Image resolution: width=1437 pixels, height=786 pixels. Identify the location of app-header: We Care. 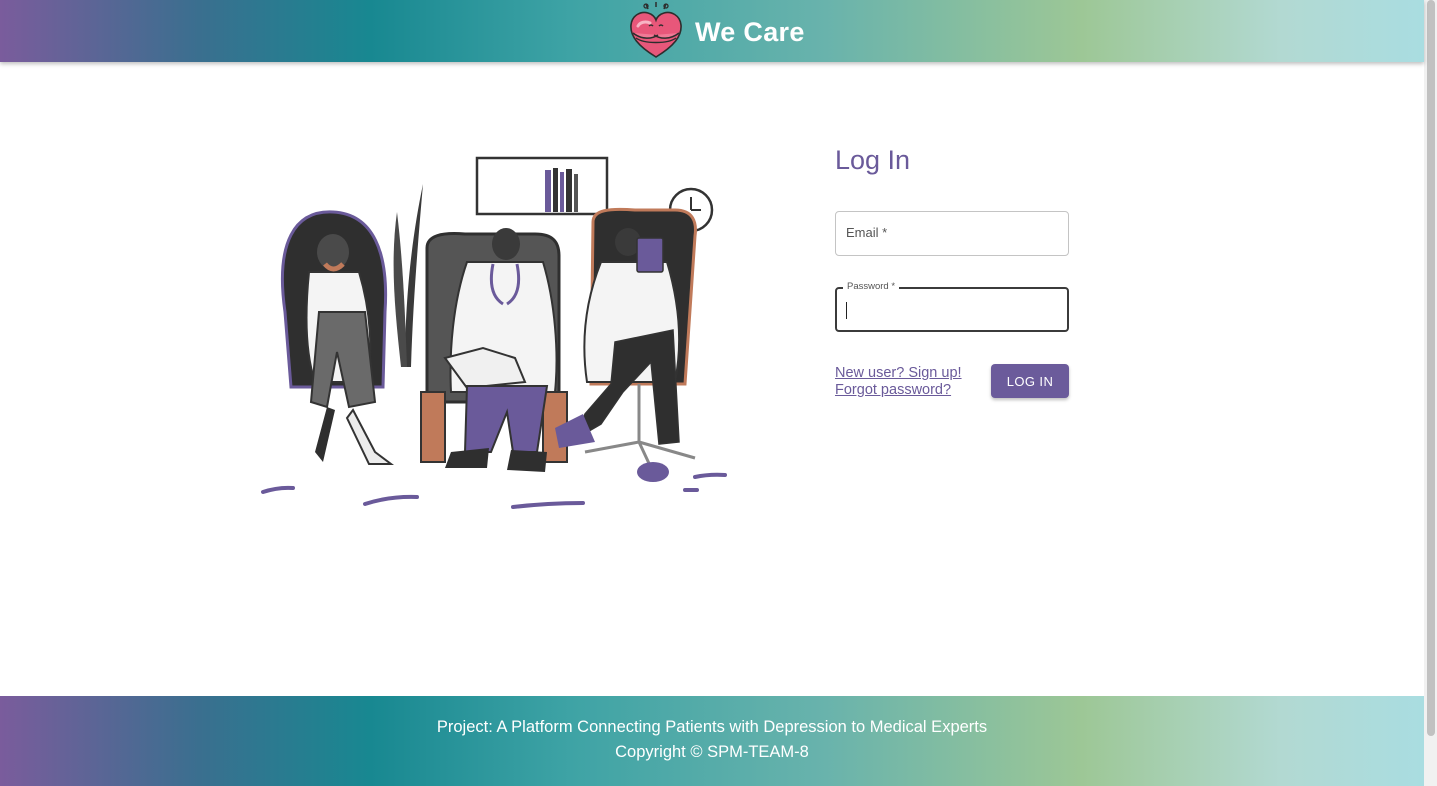
(712, 31).